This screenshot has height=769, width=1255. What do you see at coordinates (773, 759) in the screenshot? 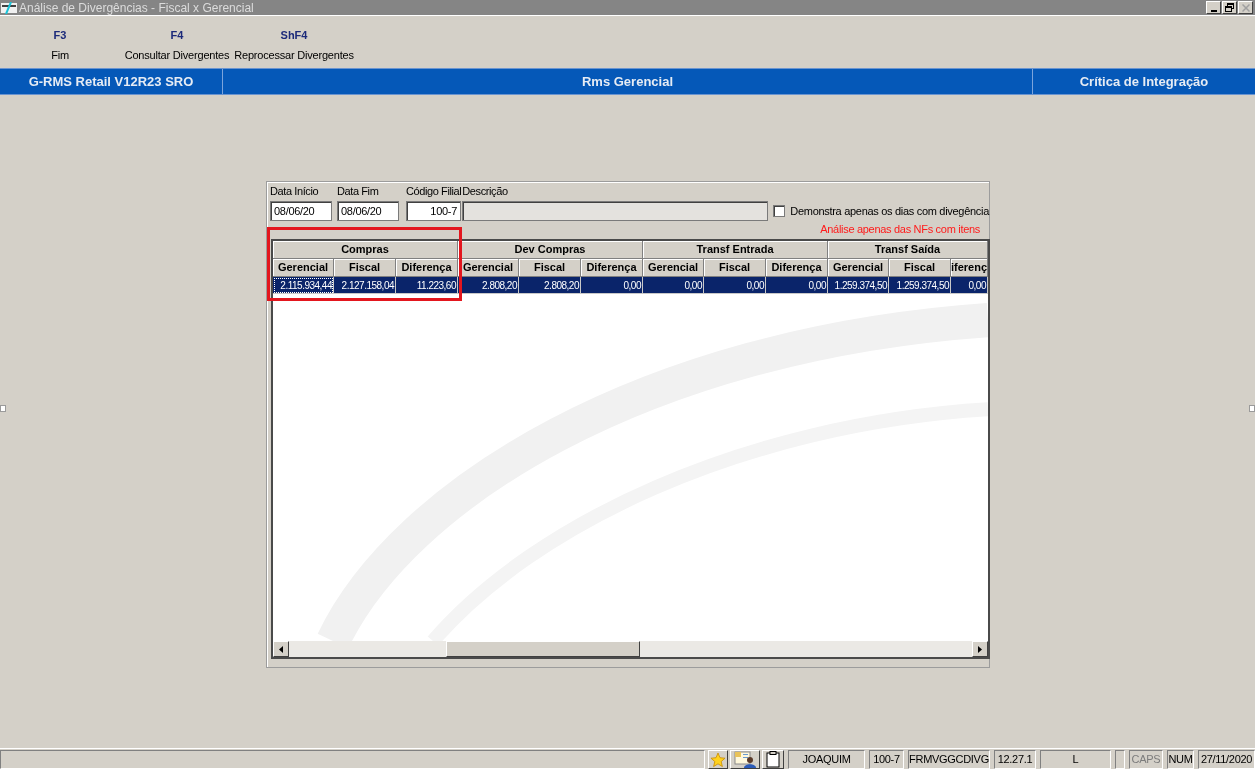
I see `clipboard-button` at bounding box center [773, 759].